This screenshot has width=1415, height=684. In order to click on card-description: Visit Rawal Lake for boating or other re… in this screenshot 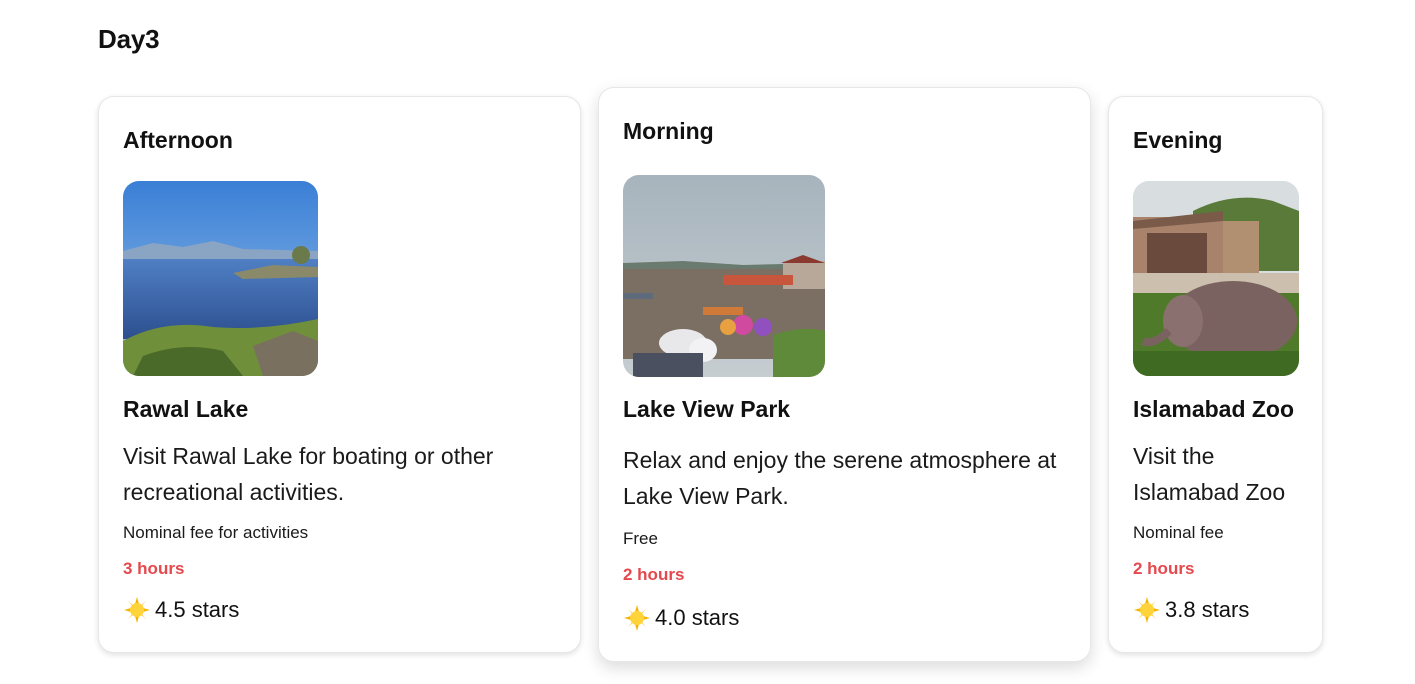, I will do `click(308, 474)`.